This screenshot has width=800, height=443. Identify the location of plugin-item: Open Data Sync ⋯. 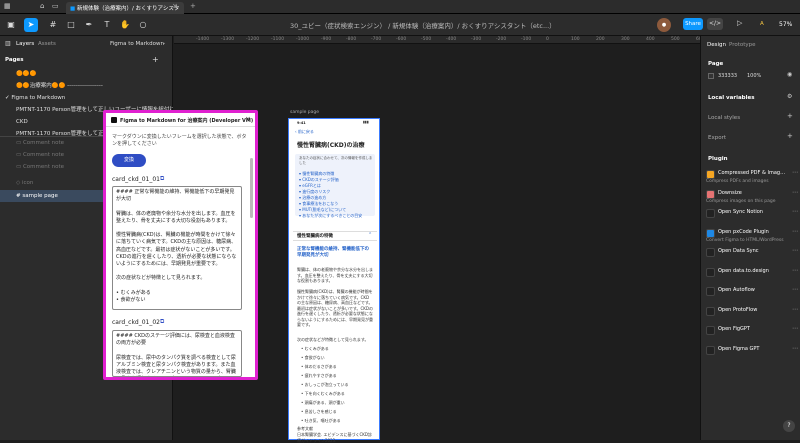
(752, 255).